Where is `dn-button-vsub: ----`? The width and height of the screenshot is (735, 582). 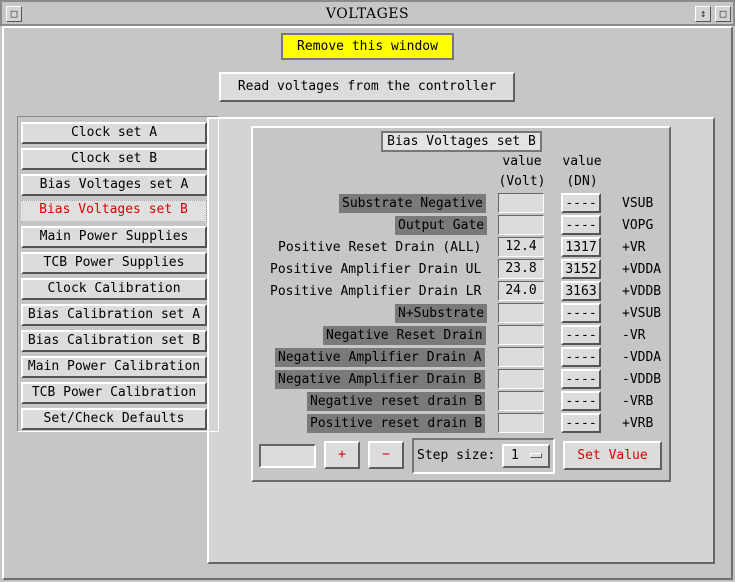
dn-button-vsub: ---- is located at coordinates (581, 203).